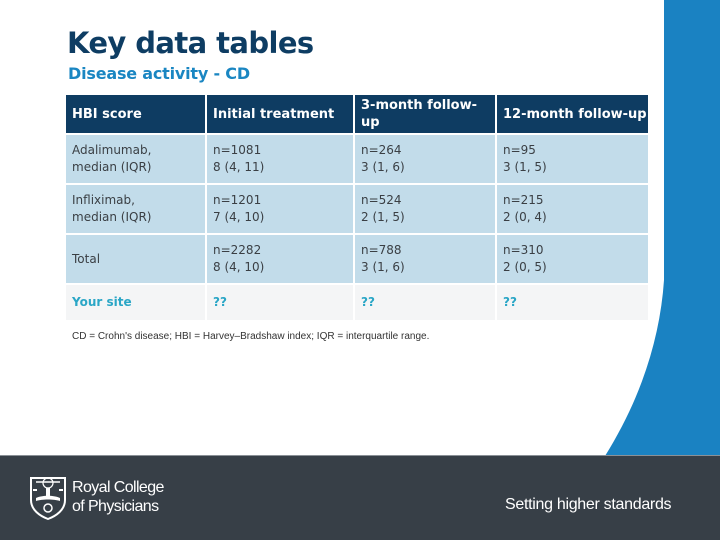  Describe the element at coordinates (118, 497) in the screenshot. I see `org-name: Royal College of Physicians` at that location.